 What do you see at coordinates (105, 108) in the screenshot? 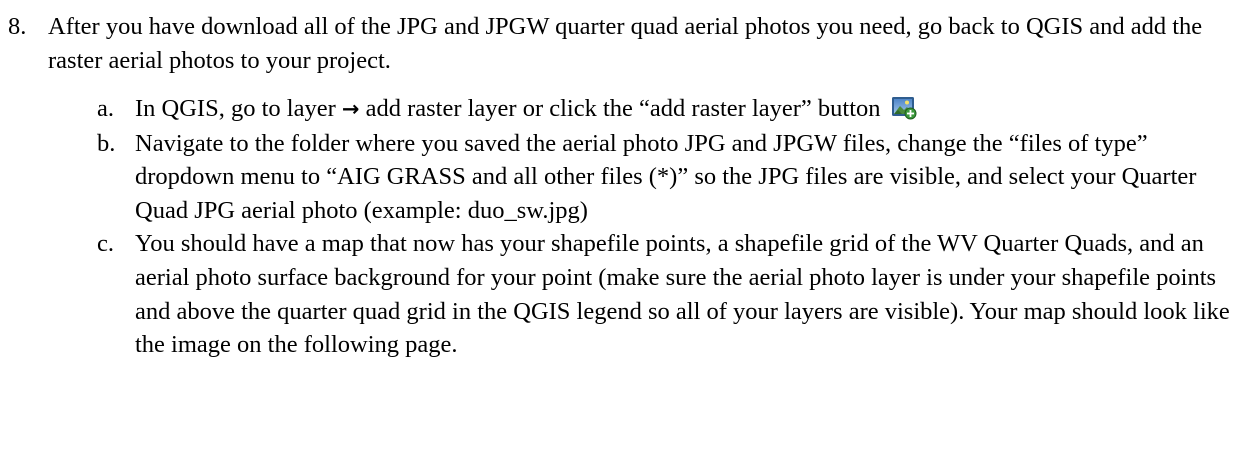
I see `substep-label: a.` at bounding box center [105, 108].